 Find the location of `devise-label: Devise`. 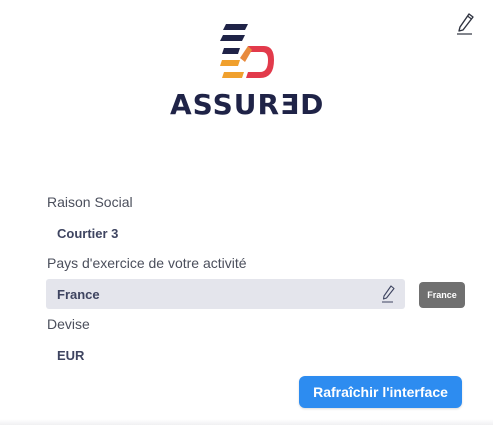

devise-label: Devise is located at coordinates (68, 324).